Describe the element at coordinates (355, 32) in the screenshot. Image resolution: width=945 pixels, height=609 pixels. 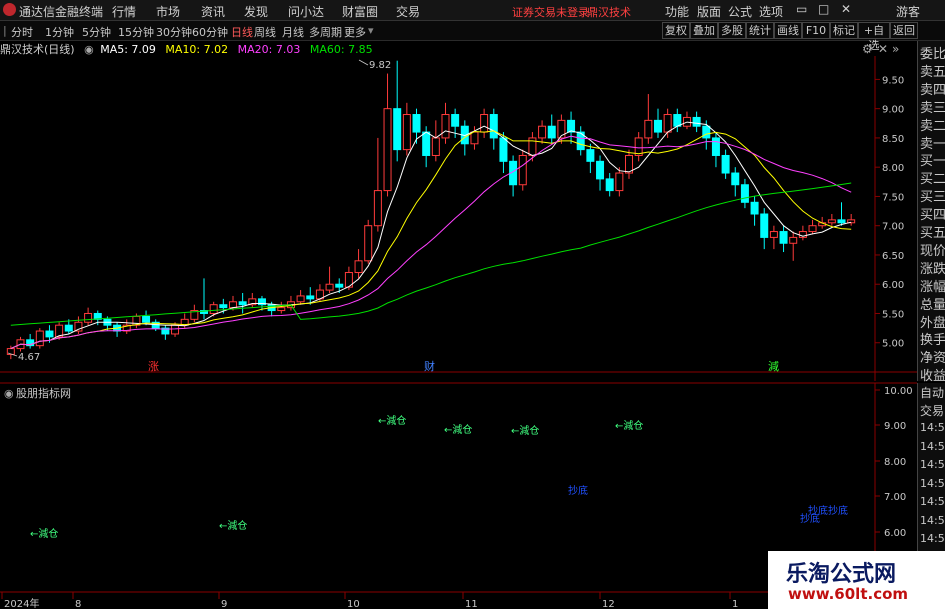
I see `period-more: 更多` at that location.